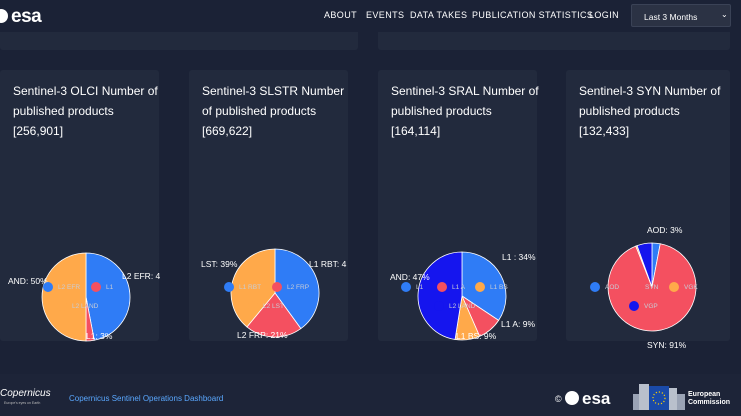 This screenshot has height=416, width=741. I want to click on legend-label: L1 RBT, so click(250, 287).